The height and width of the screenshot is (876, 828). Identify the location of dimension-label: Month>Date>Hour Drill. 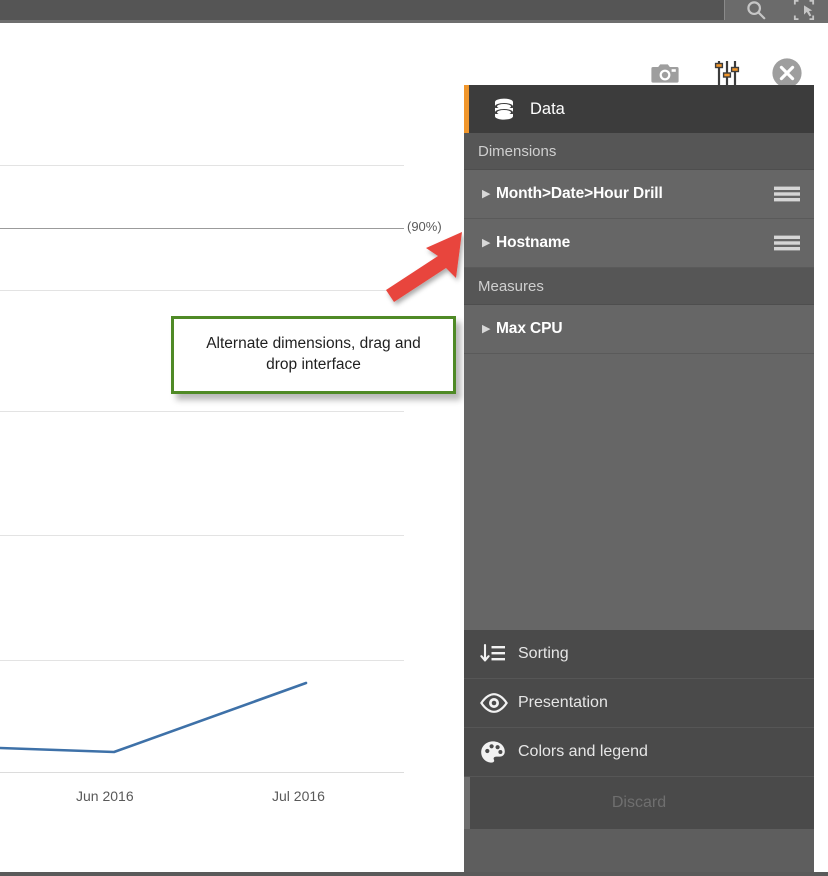
(579, 193).